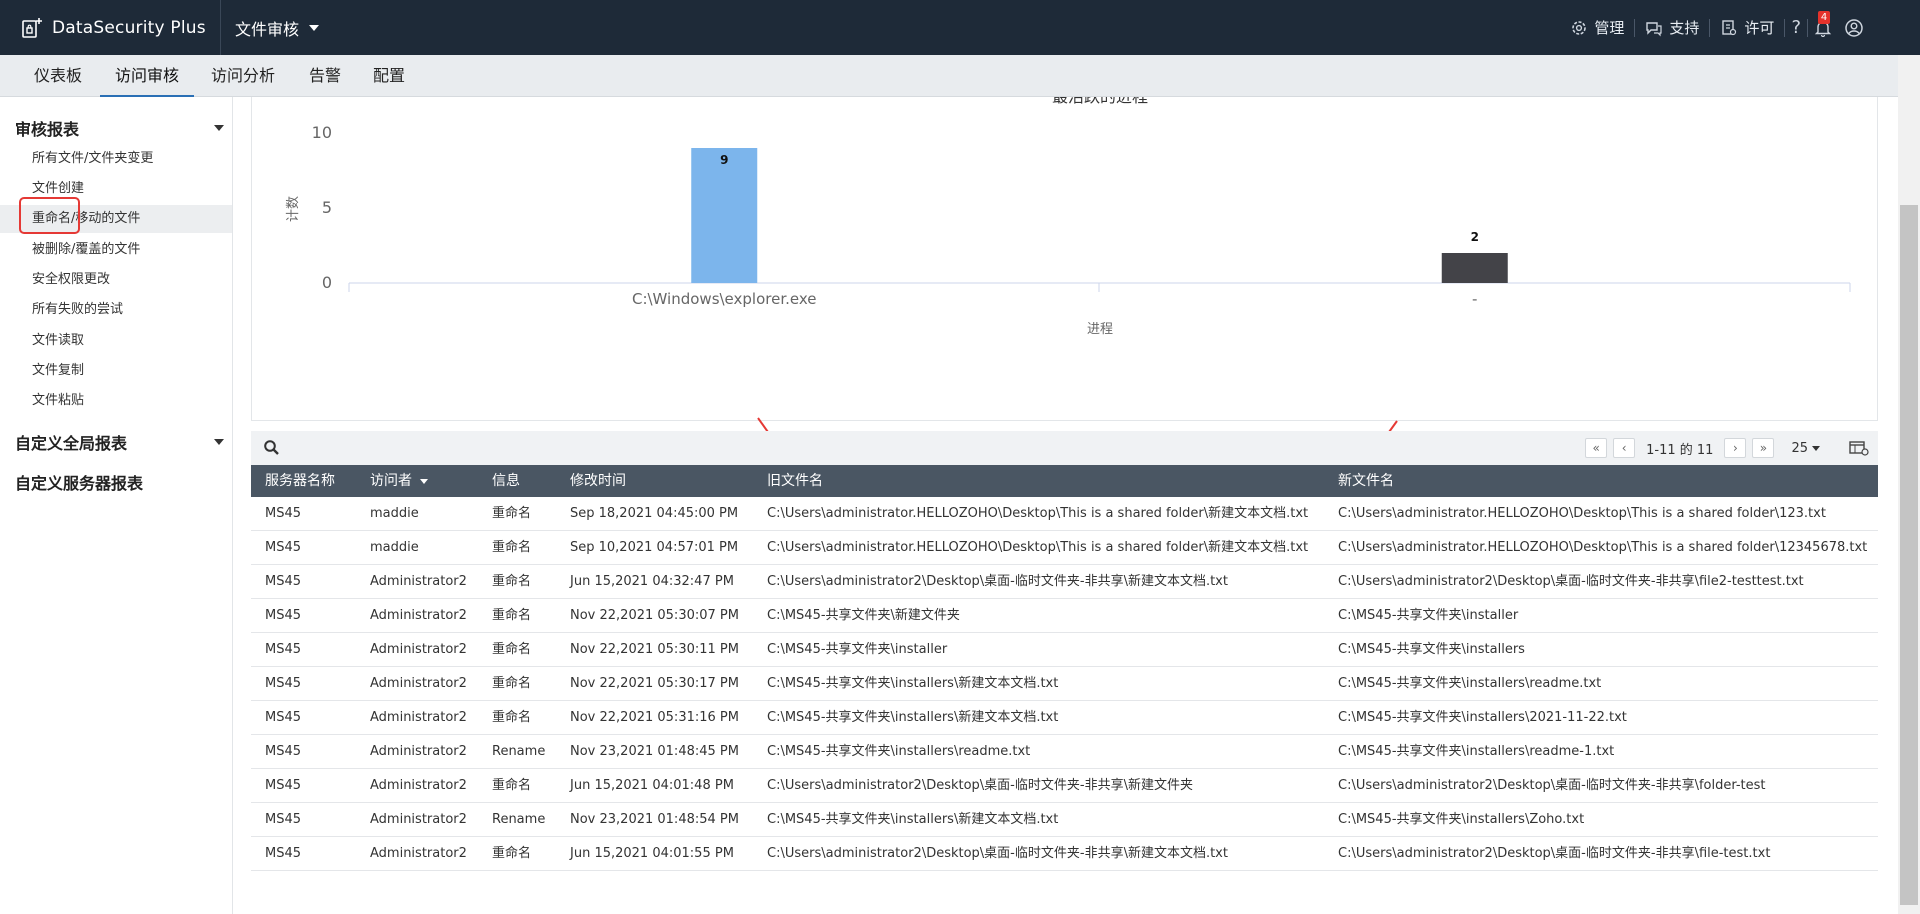  Describe the element at coordinates (116, 250) in the screenshot. I see `sidebar-item-deleted-overwritten: 被删除/覆盖的文件` at that location.